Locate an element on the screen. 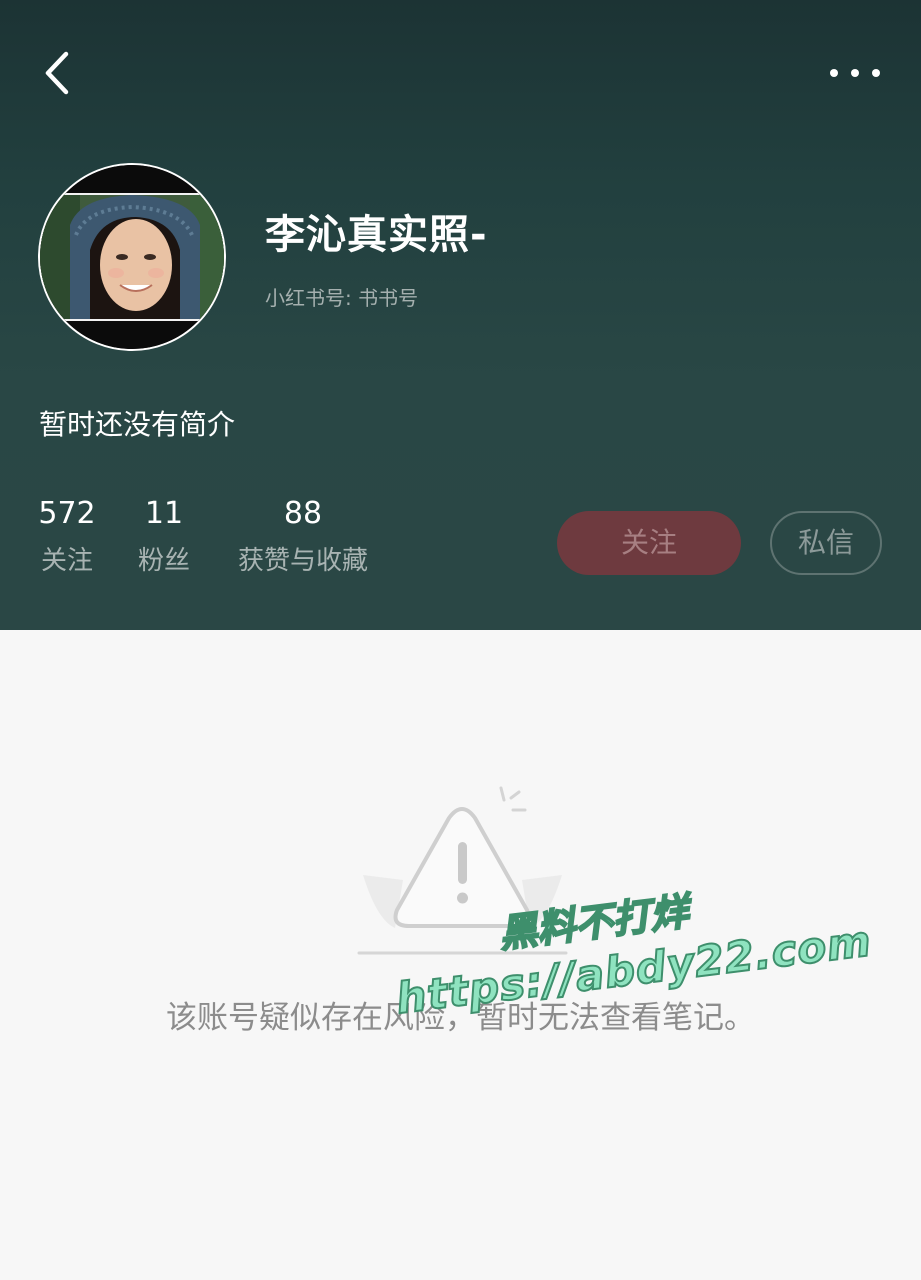  warning-illustration is located at coordinates (462, 872).